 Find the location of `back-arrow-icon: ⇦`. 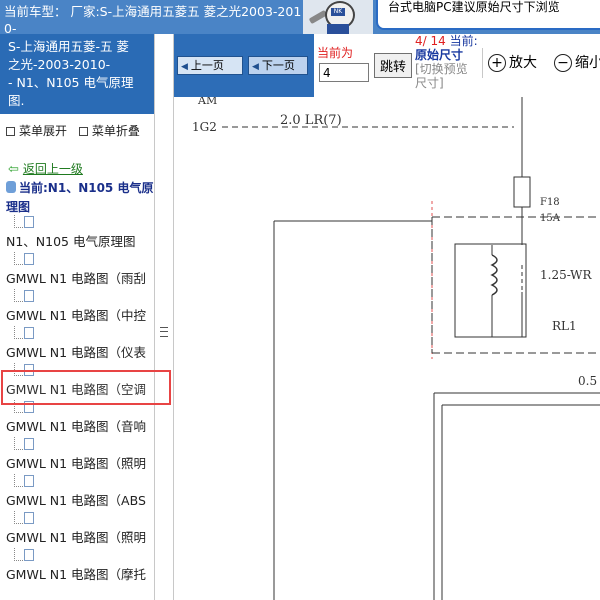

back-arrow-icon: ⇦ is located at coordinates (13, 169).